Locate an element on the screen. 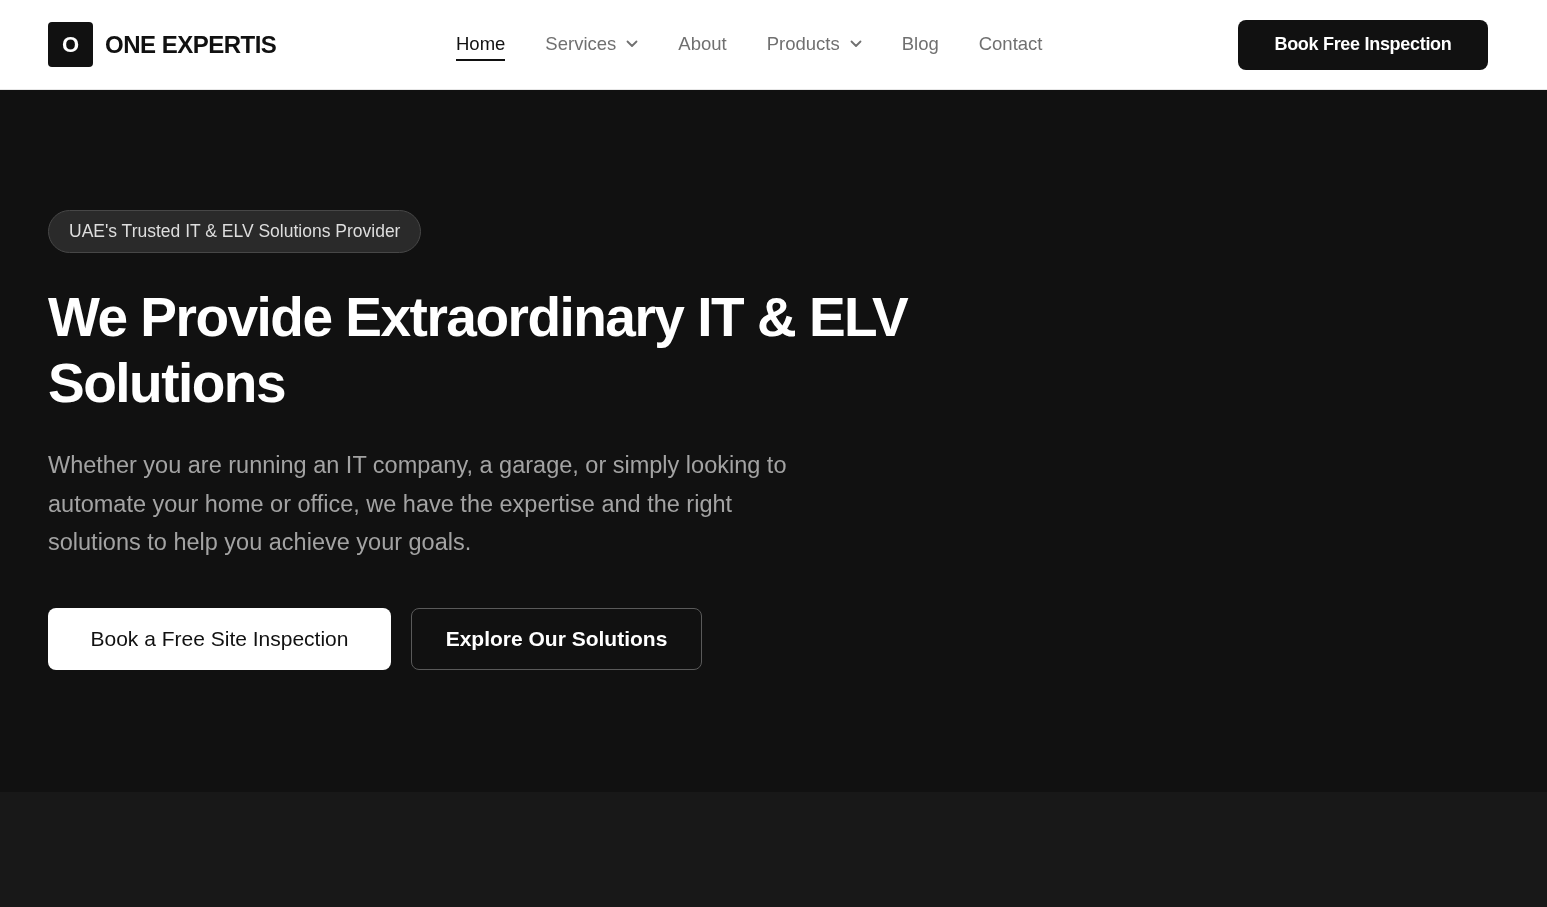 This screenshot has width=1547, height=907. nav-link: Services is located at coordinates (592, 44).